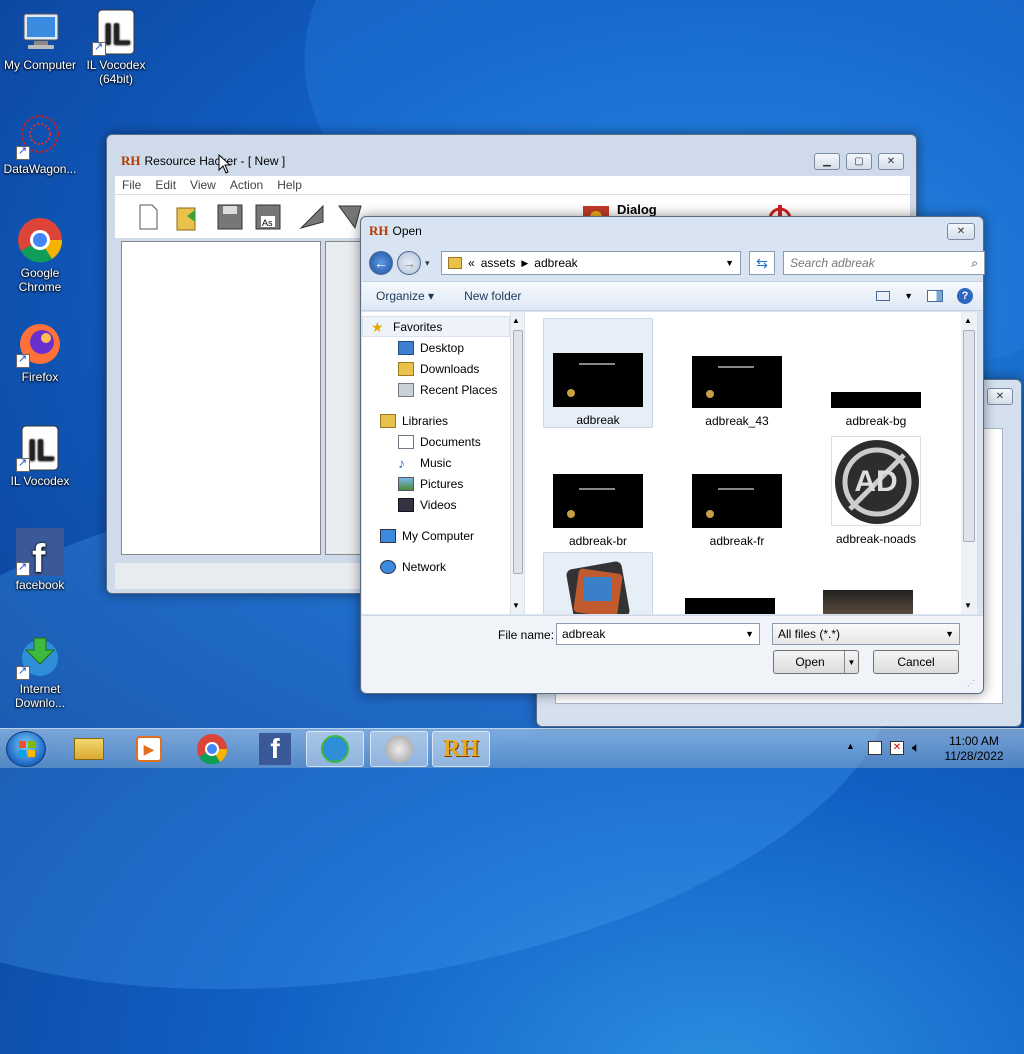 This screenshot has width=1024, height=1054. I want to click on file-item: adbreak-fr, so click(737, 492).